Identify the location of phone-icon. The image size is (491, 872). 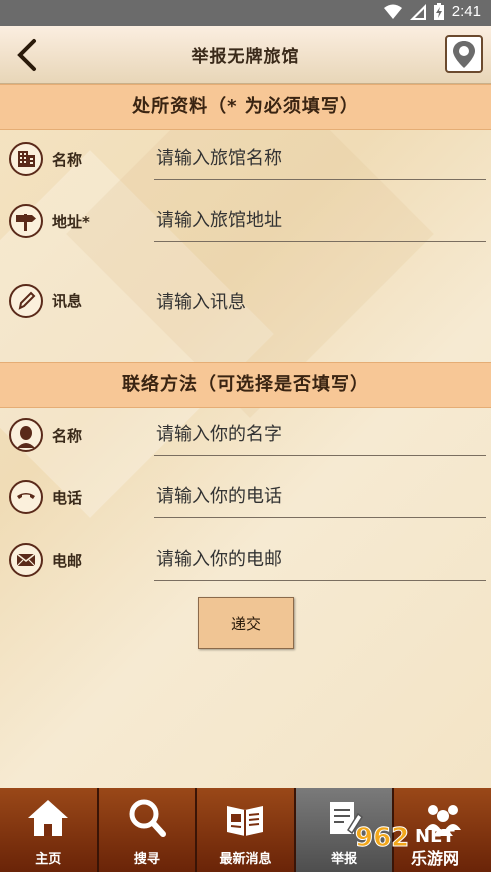
(26, 497).